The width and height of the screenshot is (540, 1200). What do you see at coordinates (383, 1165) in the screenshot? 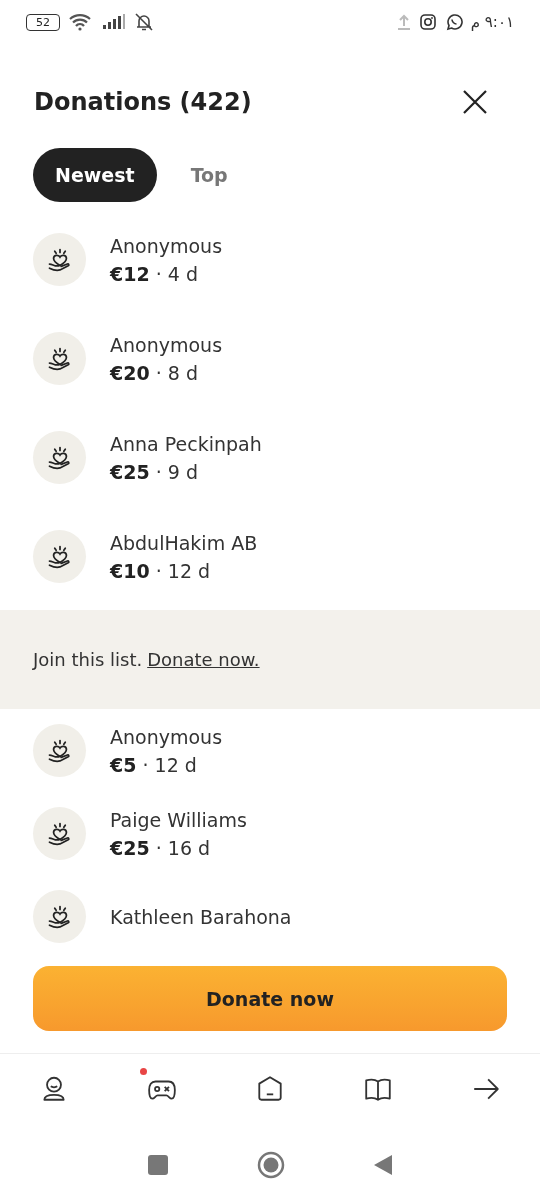
I see `back-icon` at bounding box center [383, 1165].